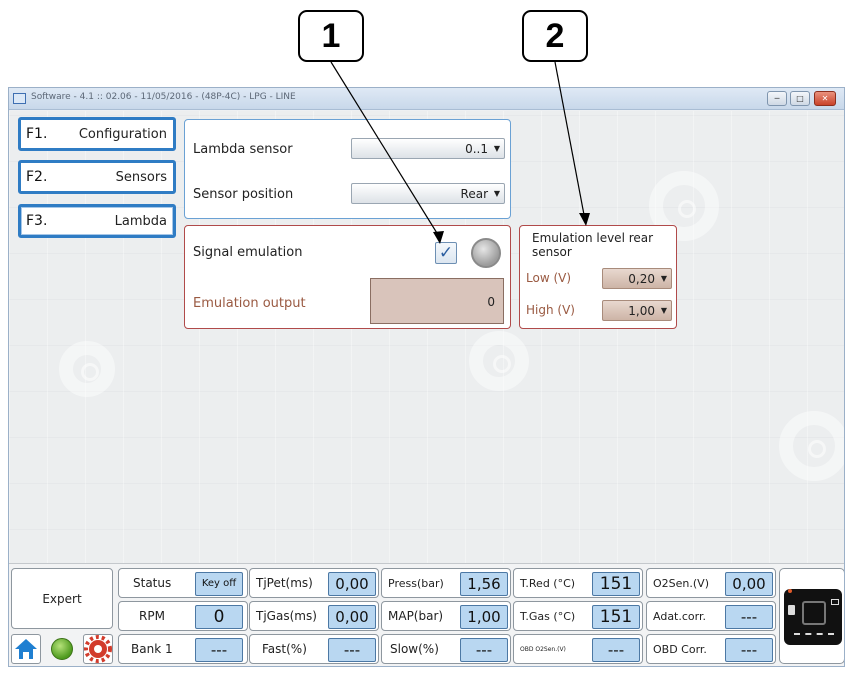 This screenshot has width=845, height=676. I want to click on tjgas-value: 0,00, so click(352, 617).